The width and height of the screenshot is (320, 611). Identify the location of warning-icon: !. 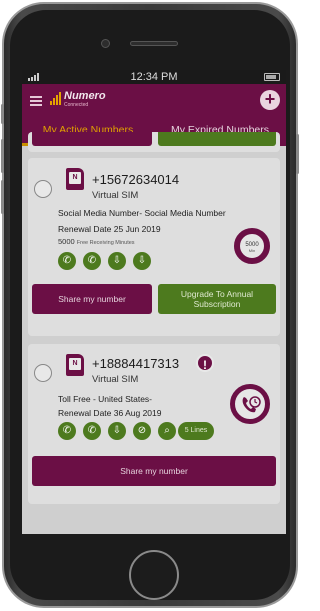
(205, 363).